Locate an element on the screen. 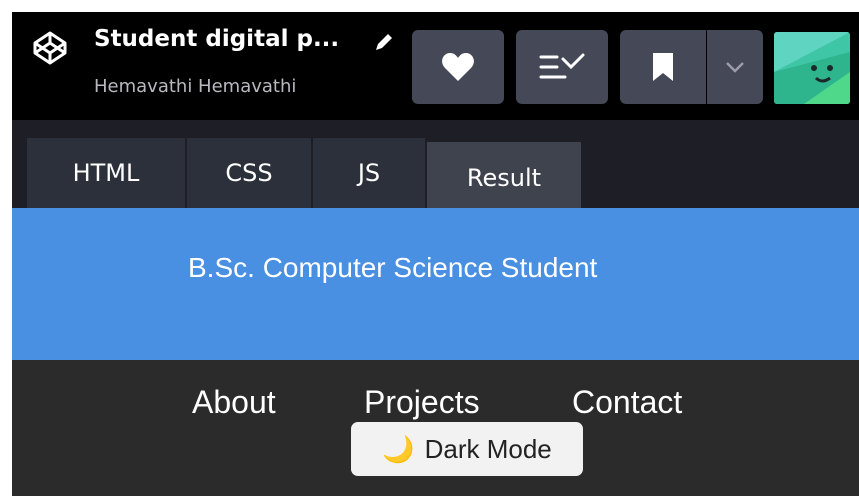  like-button is located at coordinates (458, 67).